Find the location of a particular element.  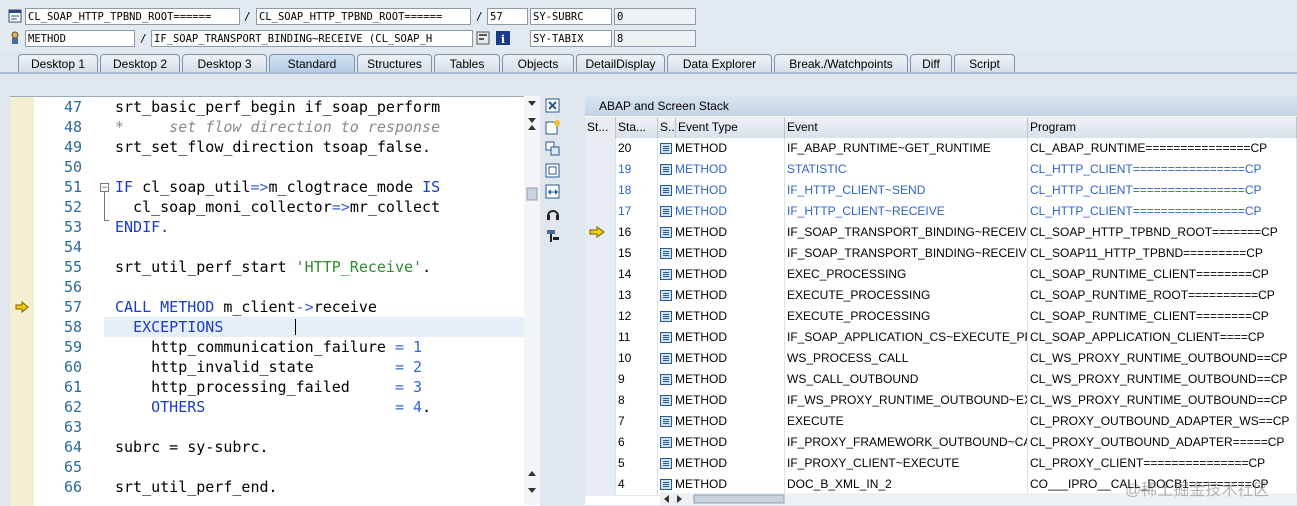

code-line: 53 ENDIF. is located at coordinates (275, 227).